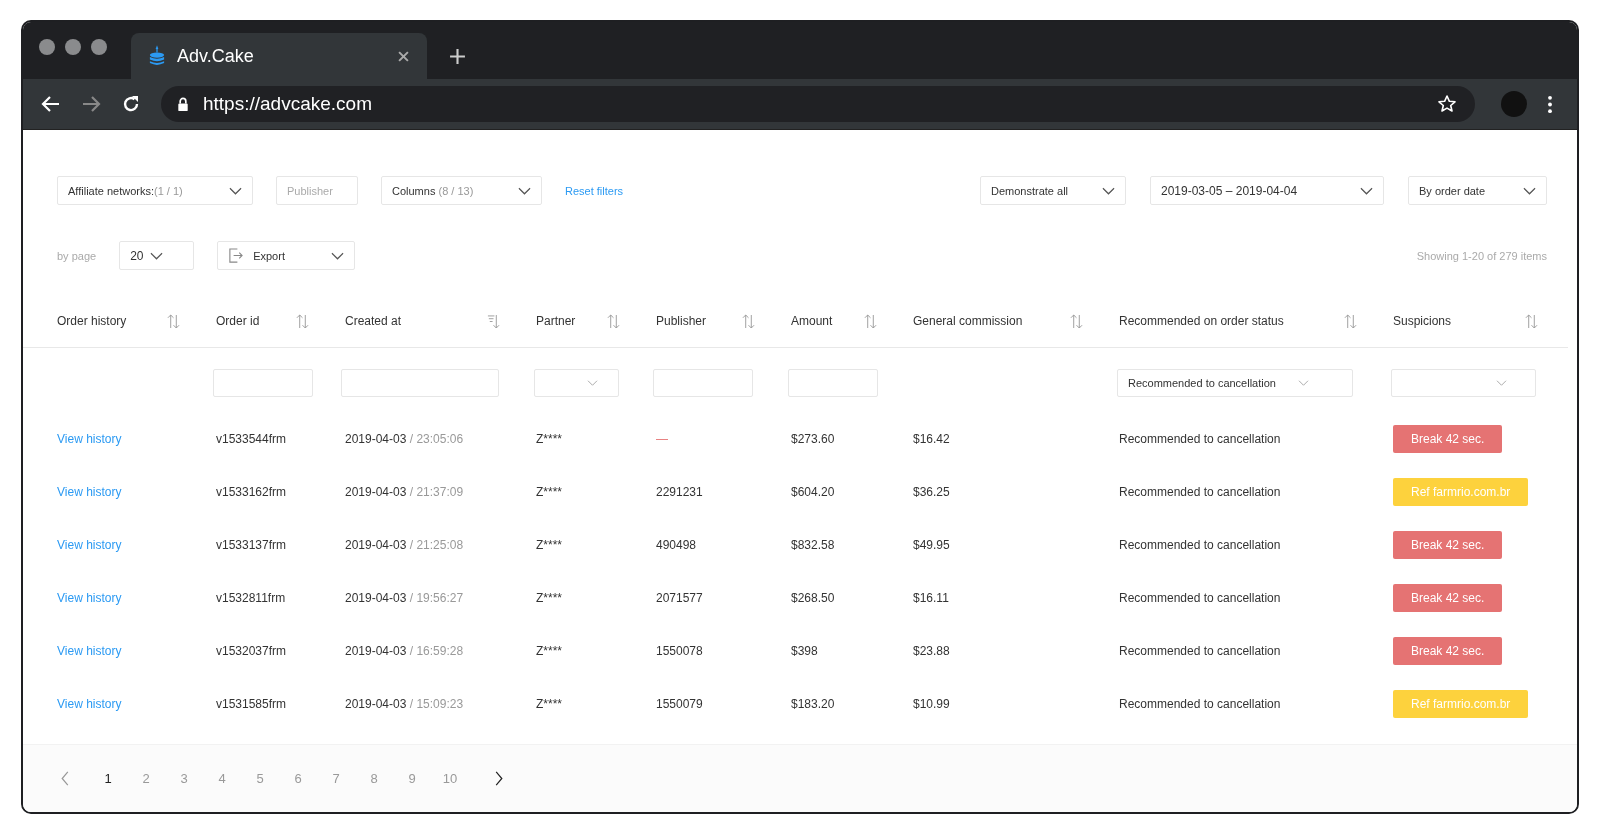 Image resolution: width=1600 pixels, height=836 pixels. I want to click on per-page-select: 20, so click(157, 255).